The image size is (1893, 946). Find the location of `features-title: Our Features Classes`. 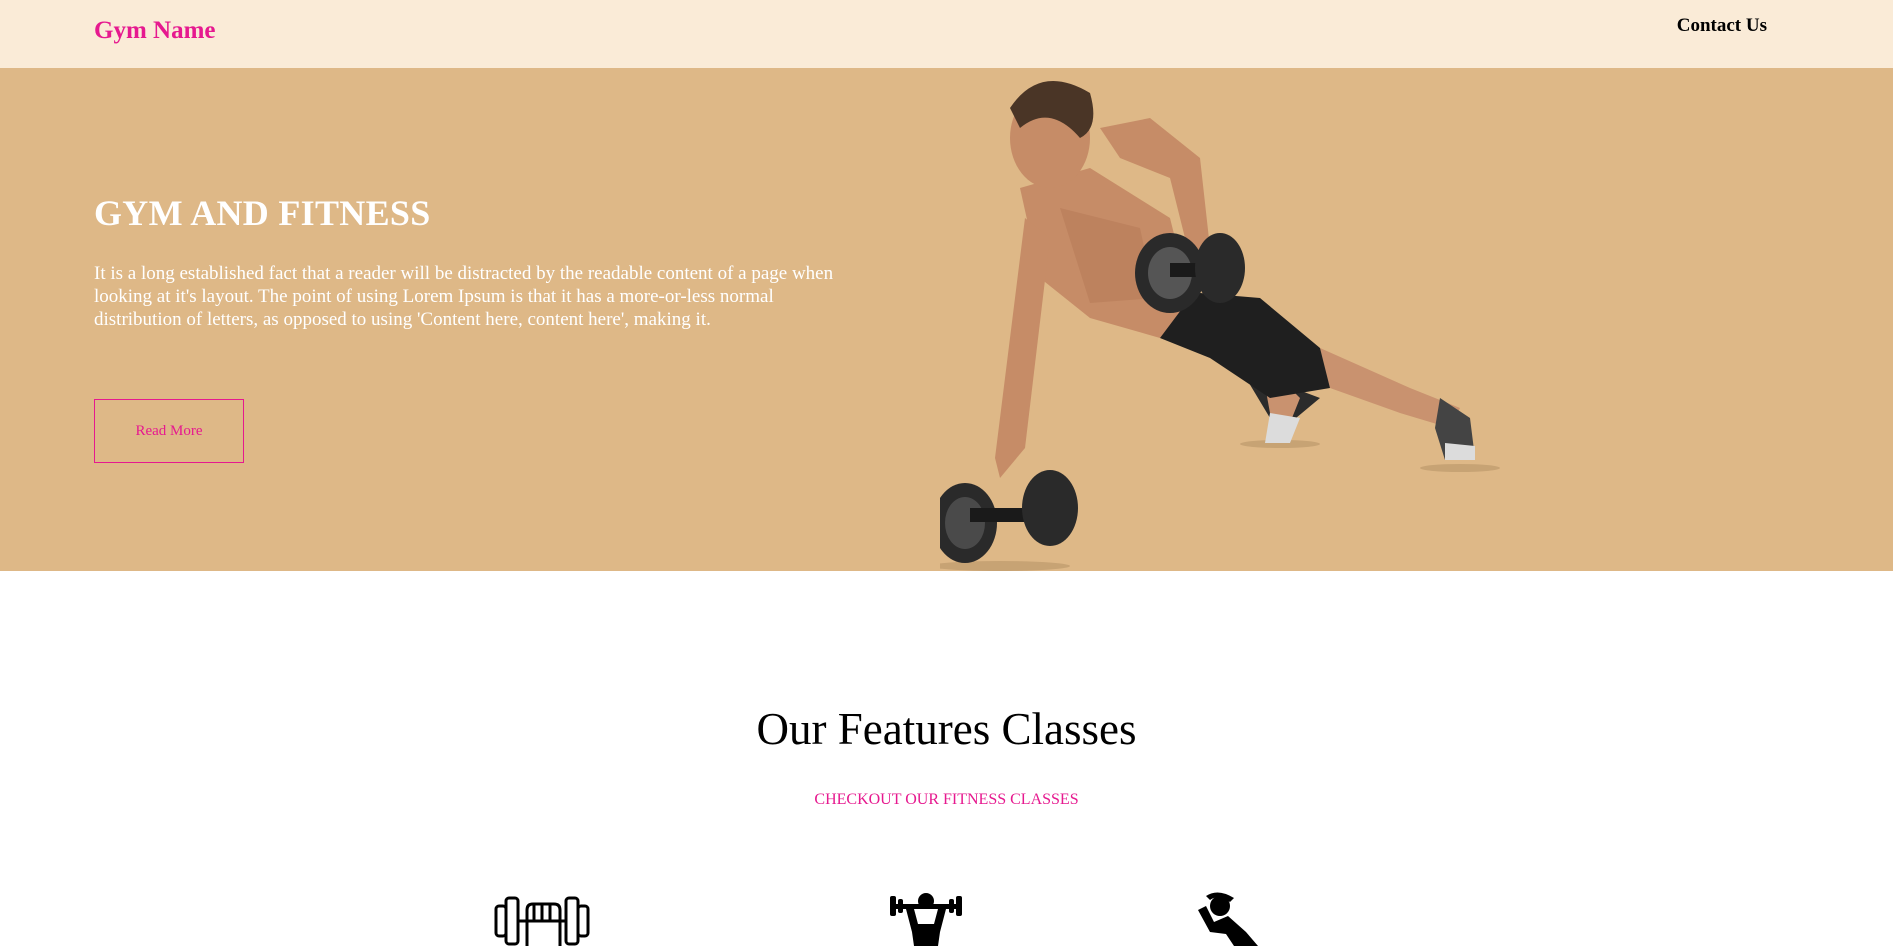

features-title: Our Features Classes is located at coordinates (946, 729).